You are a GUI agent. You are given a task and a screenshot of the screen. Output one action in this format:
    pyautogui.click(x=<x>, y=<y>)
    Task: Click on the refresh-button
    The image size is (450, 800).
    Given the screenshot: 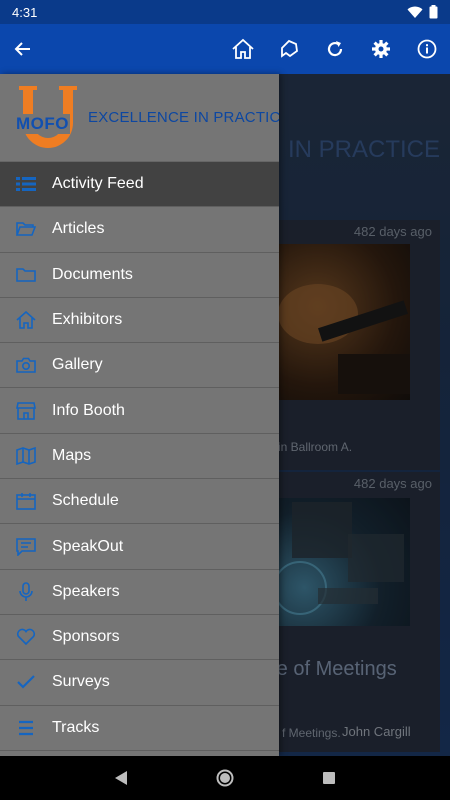 What is the action you would take?
    pyautogui.click(x=335, y=49)
    